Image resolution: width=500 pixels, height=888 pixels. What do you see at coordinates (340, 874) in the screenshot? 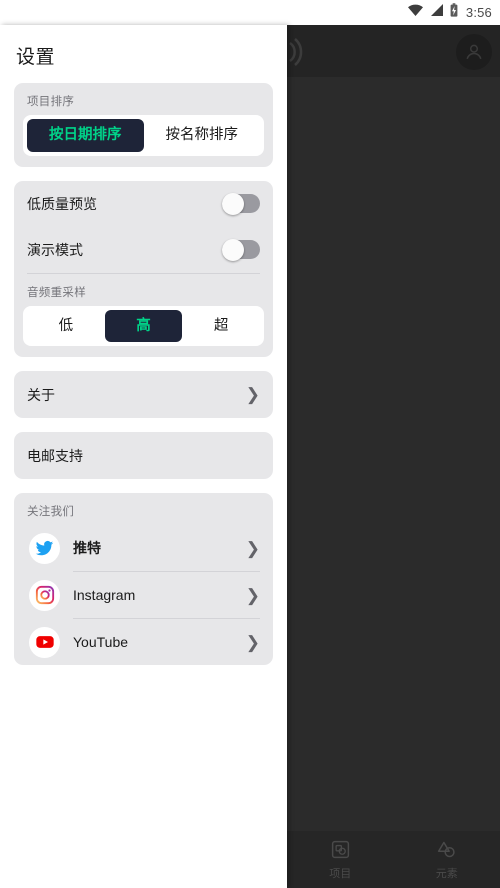
I see `bottom-nav-label-projects: 项目` at bounding box center [340, 874].